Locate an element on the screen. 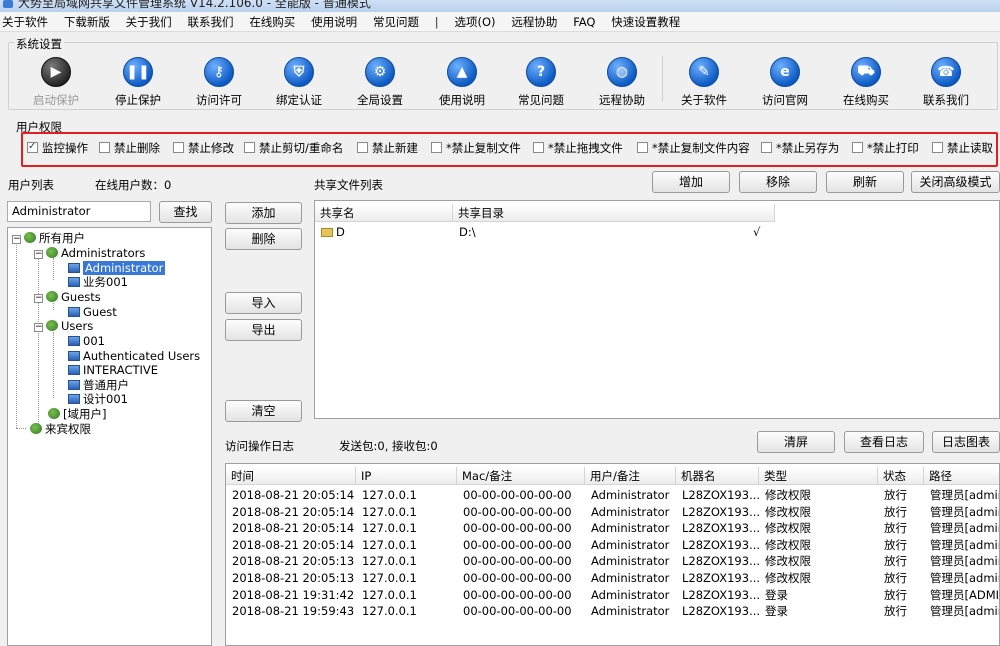 The height and width of the screenshot is (646, 1000). tree-user-administrator: Administrator is located at coordinates (117, 268).